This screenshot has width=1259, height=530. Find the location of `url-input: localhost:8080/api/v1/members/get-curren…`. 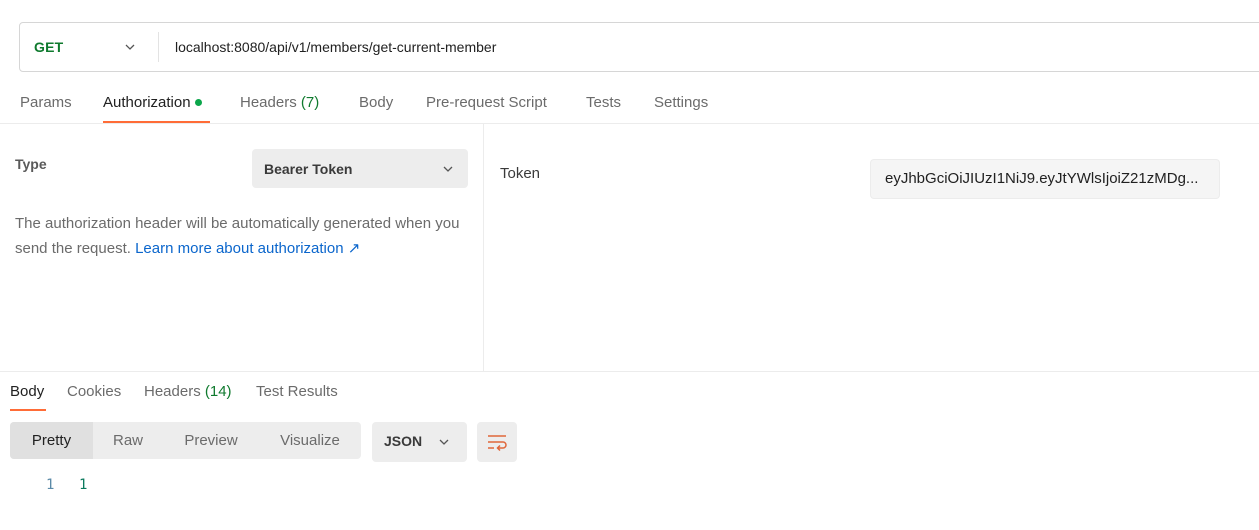

url-input: localhost:8080/api/v1/members/get-curren… is located at coordinates (335, 47).